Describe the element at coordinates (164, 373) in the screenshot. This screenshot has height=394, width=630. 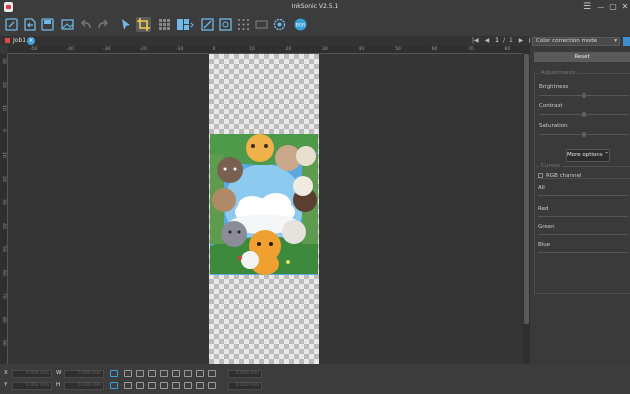
I see `align-top-icon` at that location.